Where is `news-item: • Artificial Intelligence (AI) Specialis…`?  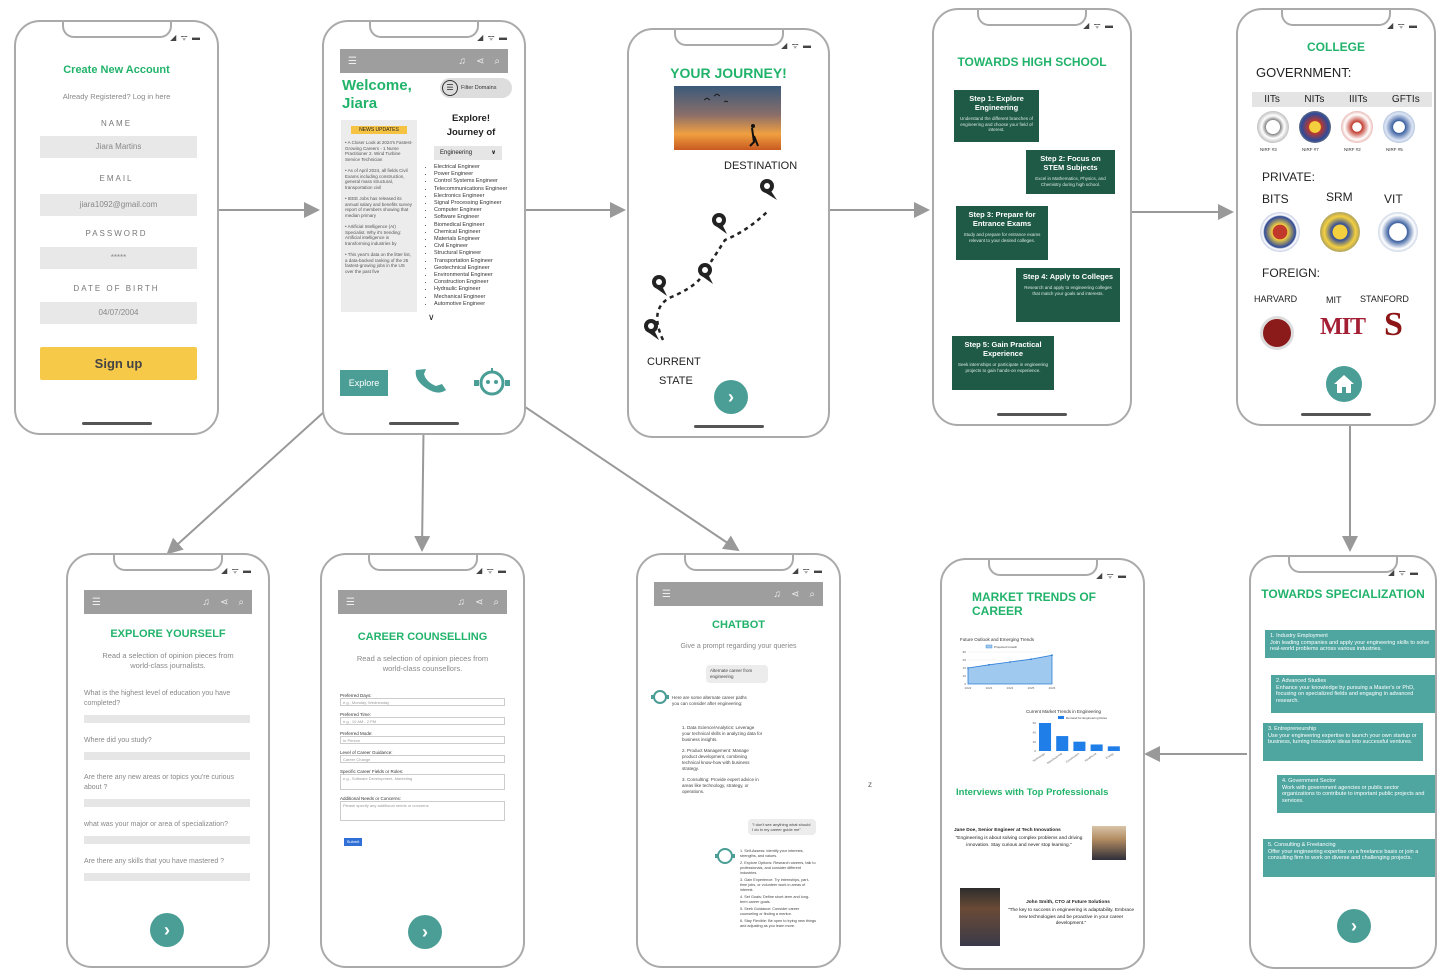 news-item: • Artificial Intelligence (AI) Specialis… is located at coordinates (379, 235).